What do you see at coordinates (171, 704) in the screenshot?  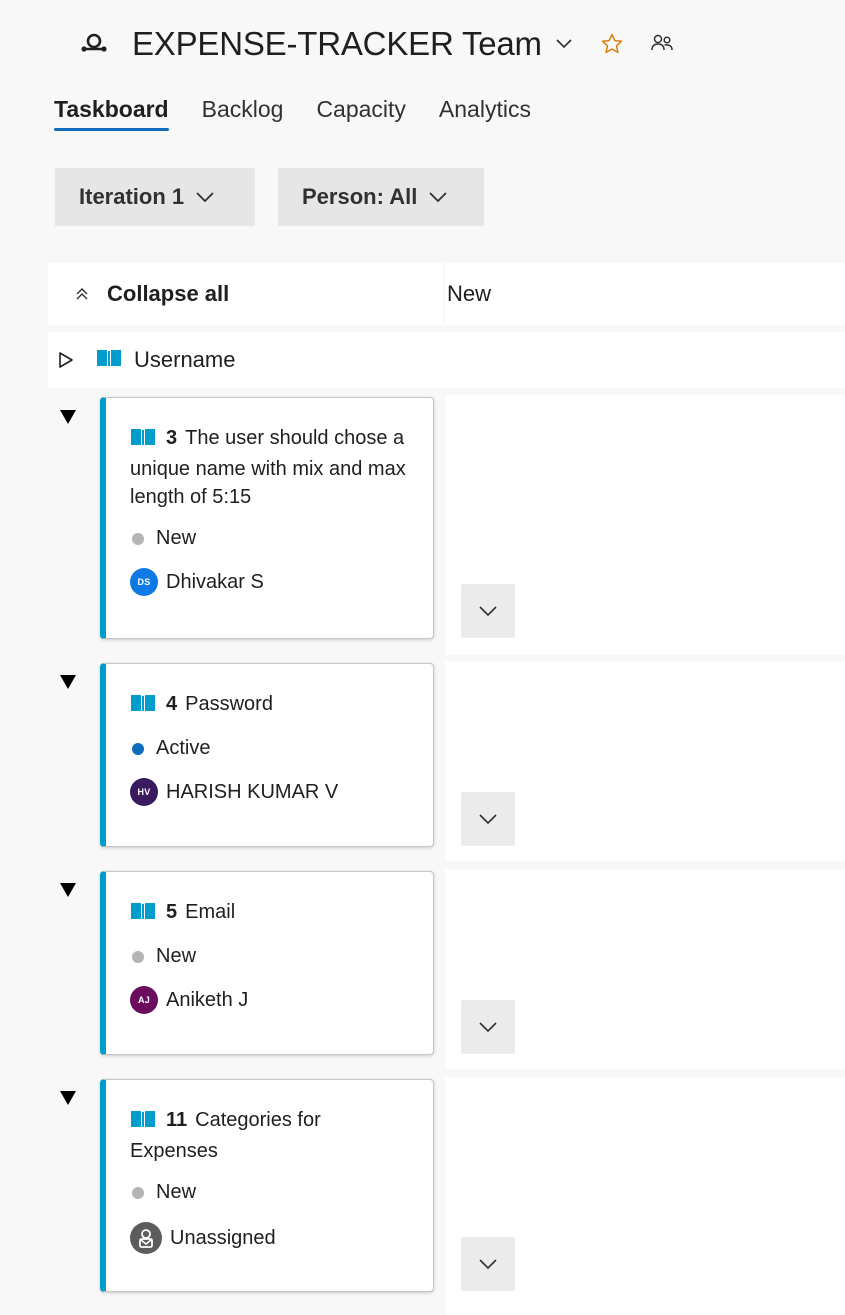 I see `work-item-id: 4` at bounding box center [171, 704].